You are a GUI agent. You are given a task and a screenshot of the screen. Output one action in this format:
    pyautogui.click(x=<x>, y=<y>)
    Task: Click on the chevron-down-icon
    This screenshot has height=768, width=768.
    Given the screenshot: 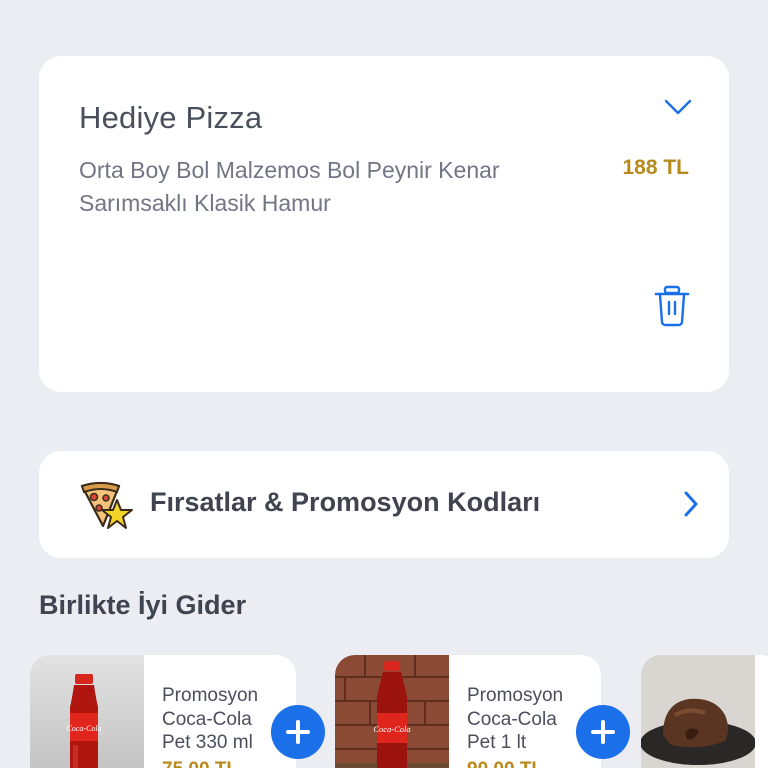 What is the action you would take?
    pyautogui.click(x=678, y=107)
    